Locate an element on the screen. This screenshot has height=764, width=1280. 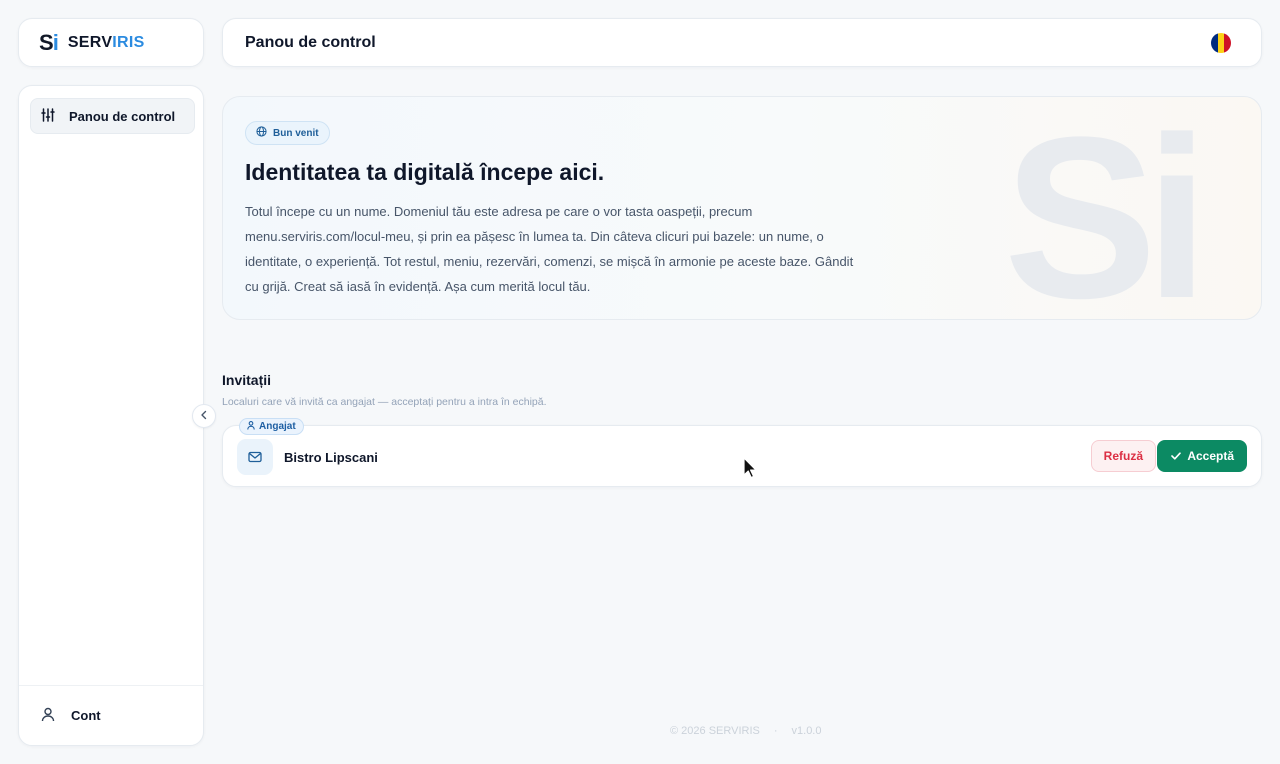
logo-mark-s: S is located at coordinates (46, 42).